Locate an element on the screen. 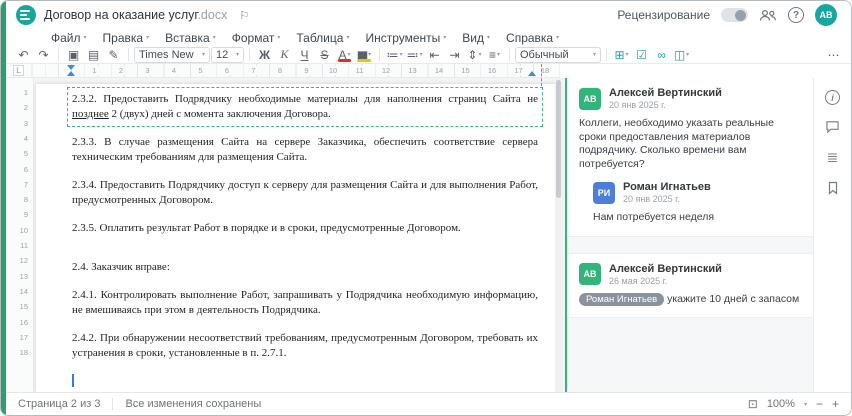  menu-table: Таблица ▾ is located at coordinates (322, 38).